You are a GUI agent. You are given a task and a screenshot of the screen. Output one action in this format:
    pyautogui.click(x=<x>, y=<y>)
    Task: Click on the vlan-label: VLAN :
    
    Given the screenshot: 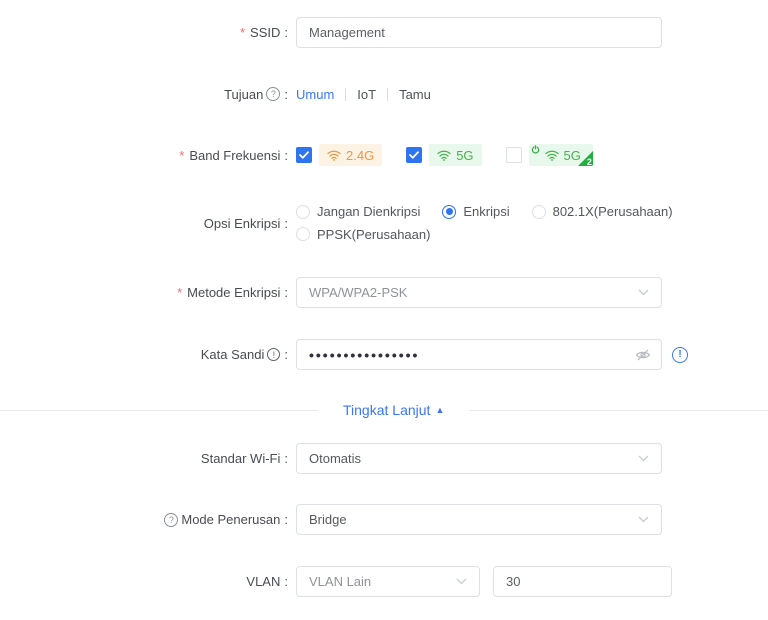 What is the action you would take?
    pyautogui.click(x=267, y=581)
    